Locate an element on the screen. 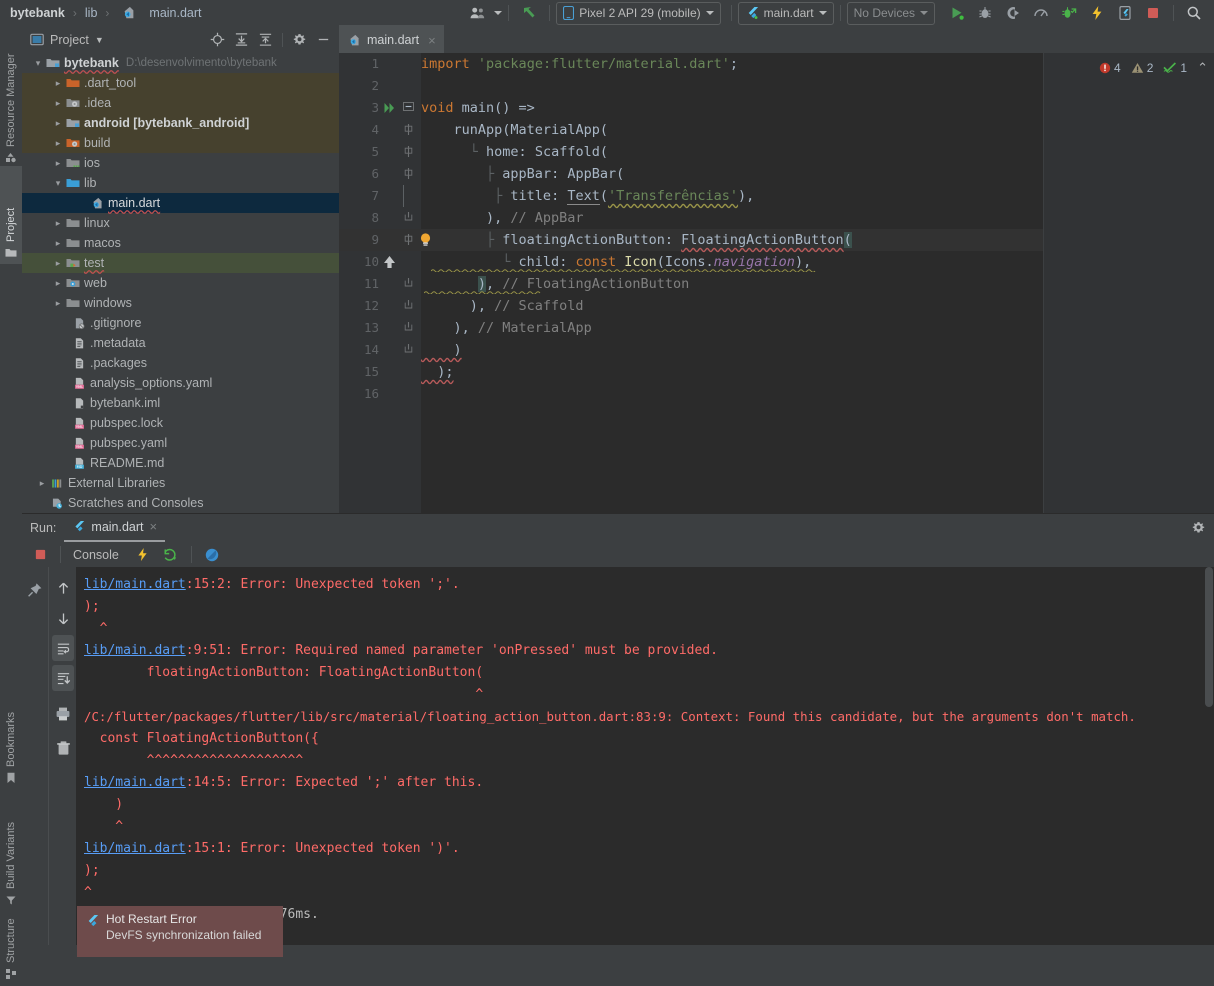 This screenshot has width=1214, height=986. attach-debugger-button is located at coordinates (1069, 13).